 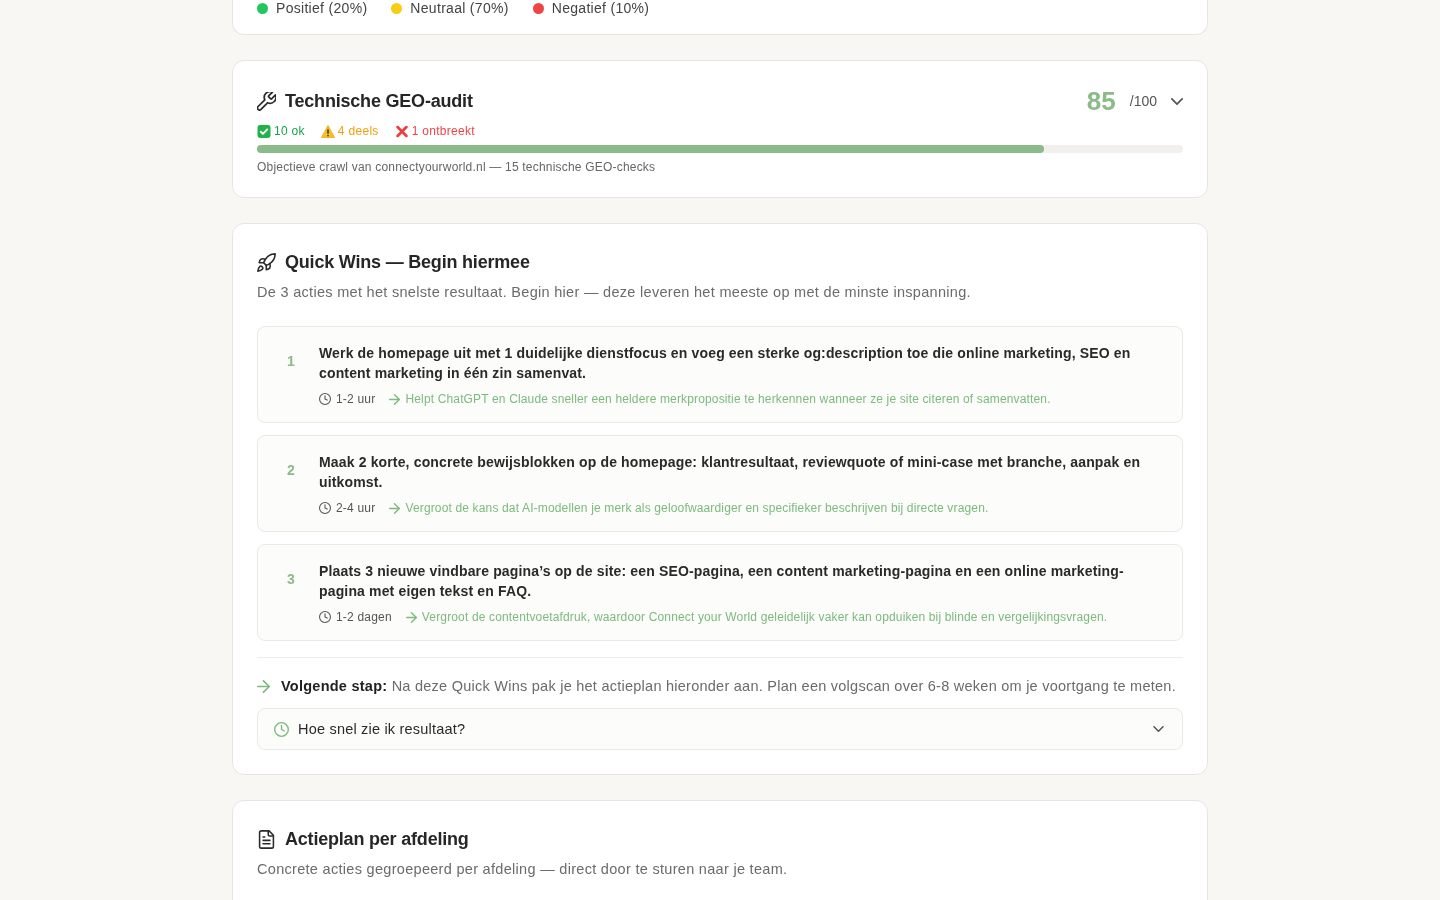 What do you see at coordinates (725, 363) in the screenshot?
I see `item-text: Werk de homepage uit met 1 duidelijke dienstfocus en voeg een sterke og:description toe die online marketing, SEO en content marketing in één zin samenvat.` at bounding box center [725, 363].